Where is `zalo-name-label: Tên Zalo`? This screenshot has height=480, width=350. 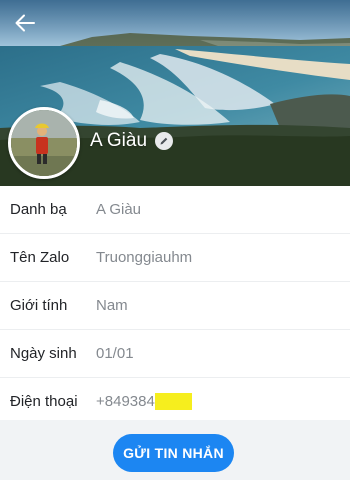 zalo-name-label: Tên Zalo is located at coordinates (40, 257).